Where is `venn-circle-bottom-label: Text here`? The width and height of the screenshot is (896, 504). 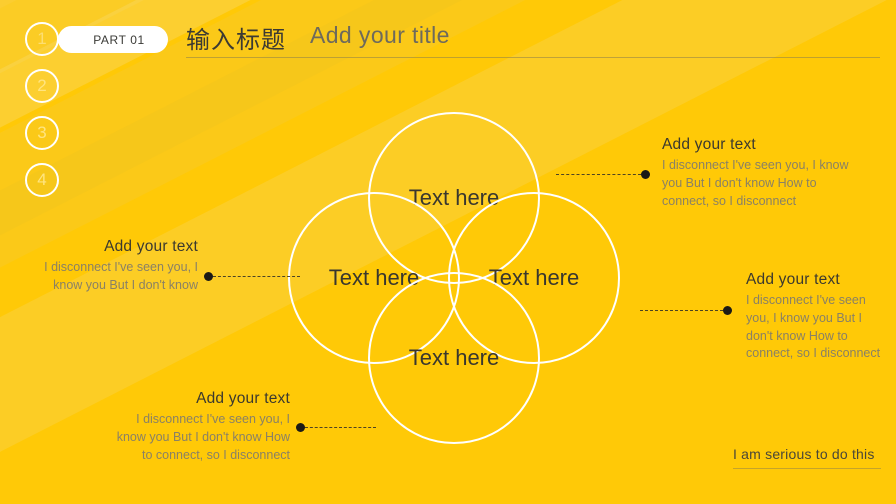 venn-circle-bottom-label: Text here is located at coordinates (454, 358).